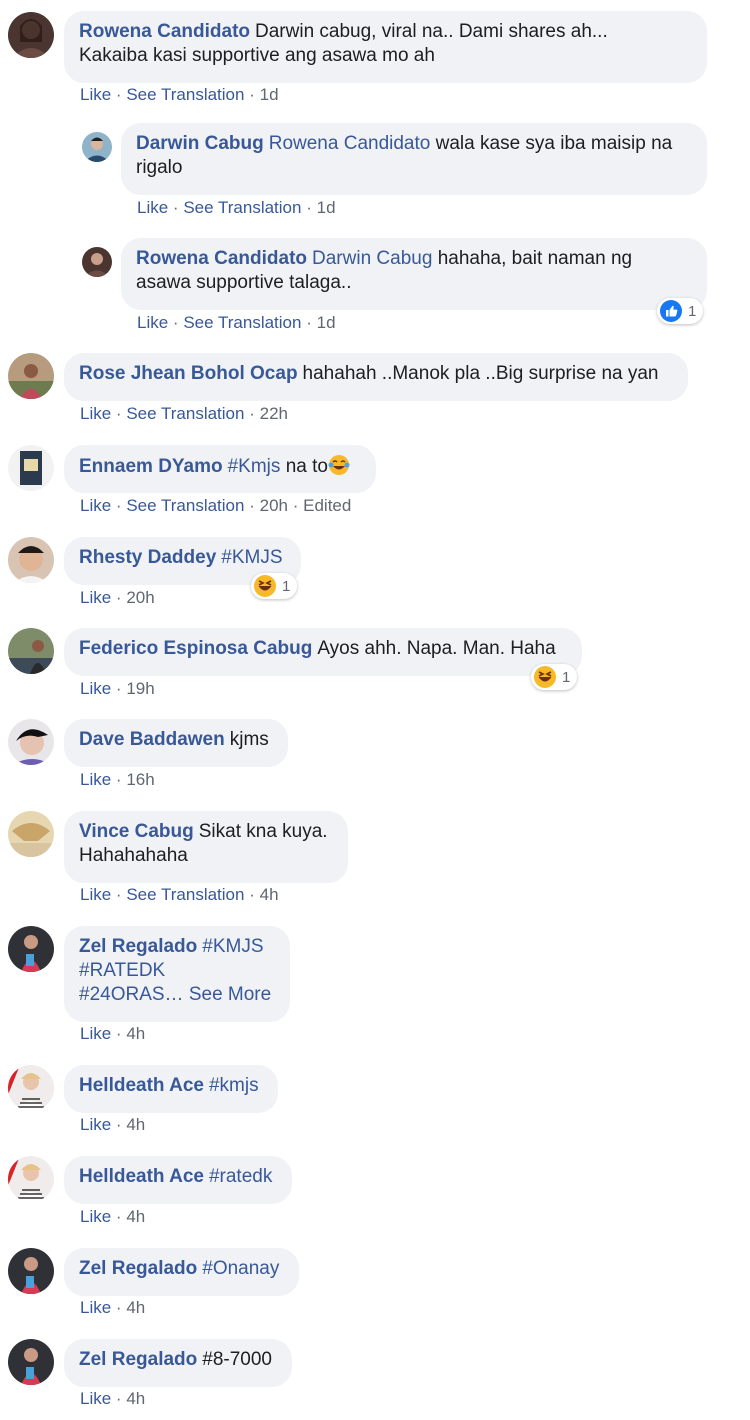 The height and width of the screenshot is (1420, 750). I want to click on commenter-name: Rhesty Daddey, so click(147, 557).